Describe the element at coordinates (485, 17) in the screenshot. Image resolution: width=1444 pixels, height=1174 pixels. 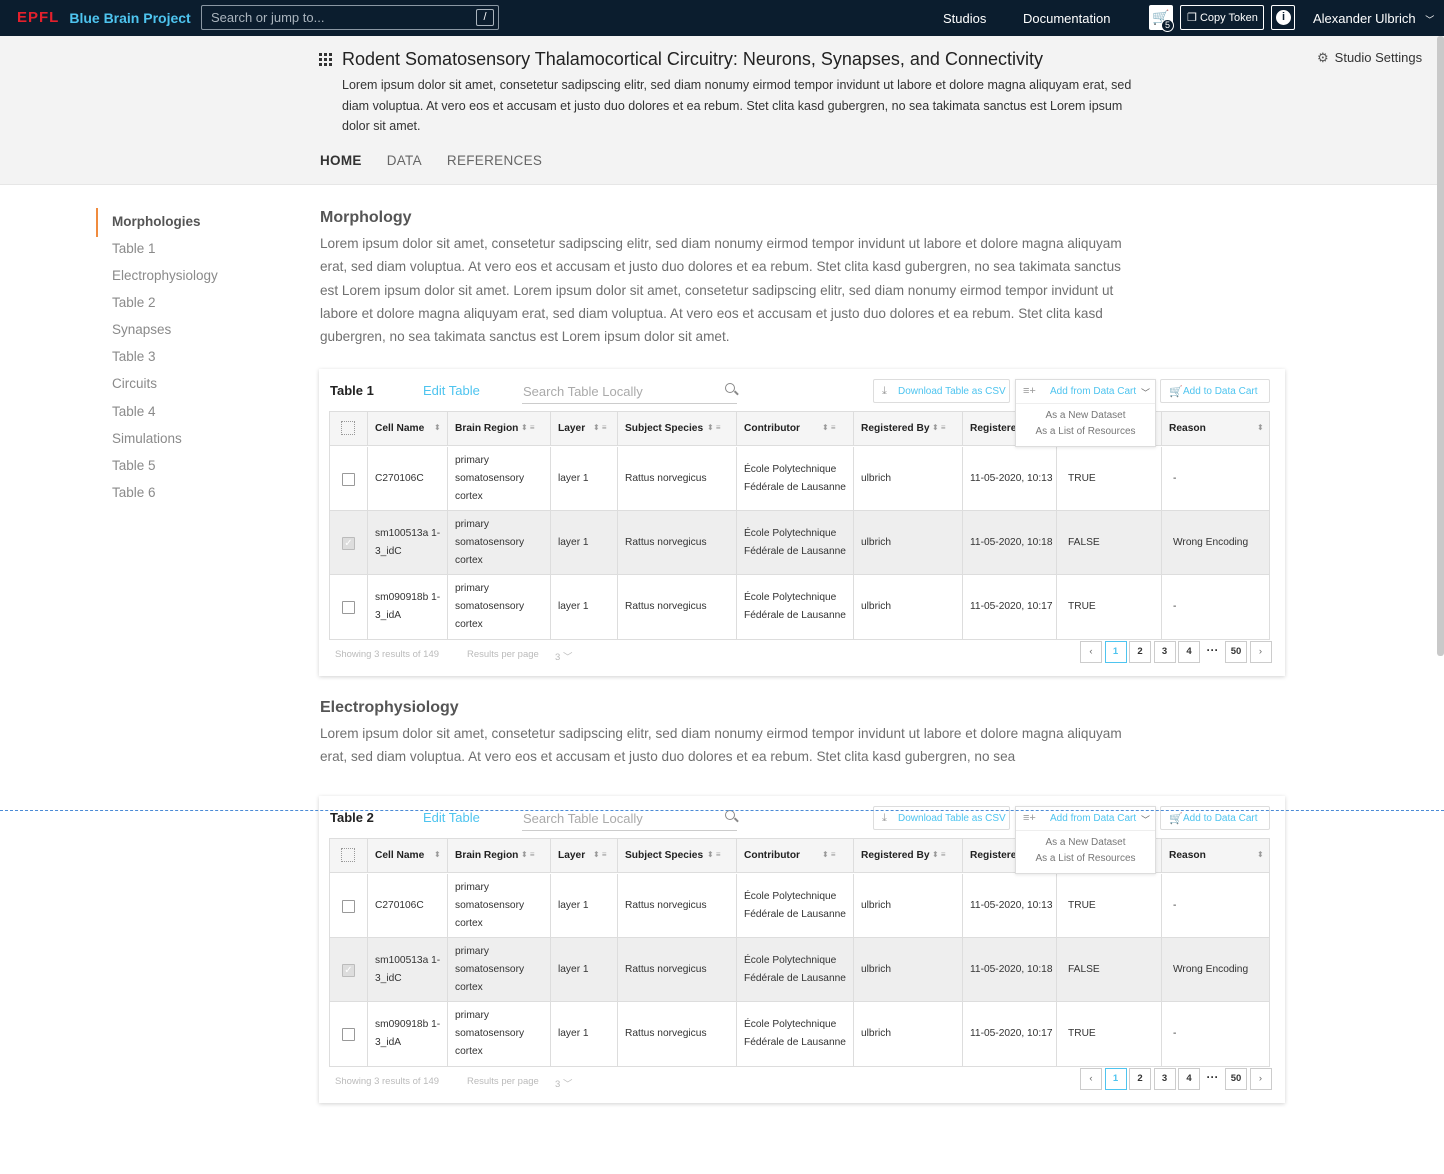
I see `search-shortcut-key: /` at that location.